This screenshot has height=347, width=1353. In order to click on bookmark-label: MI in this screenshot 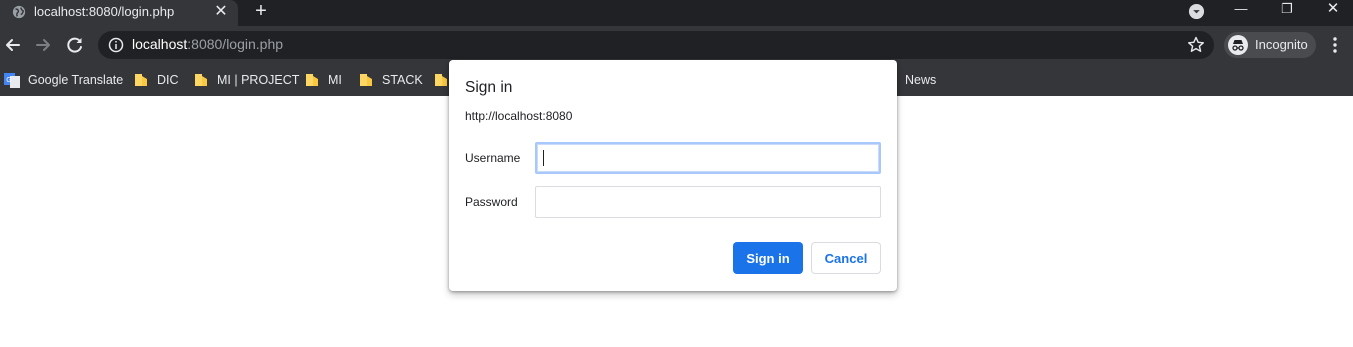, I will do `click(335, 80)`.